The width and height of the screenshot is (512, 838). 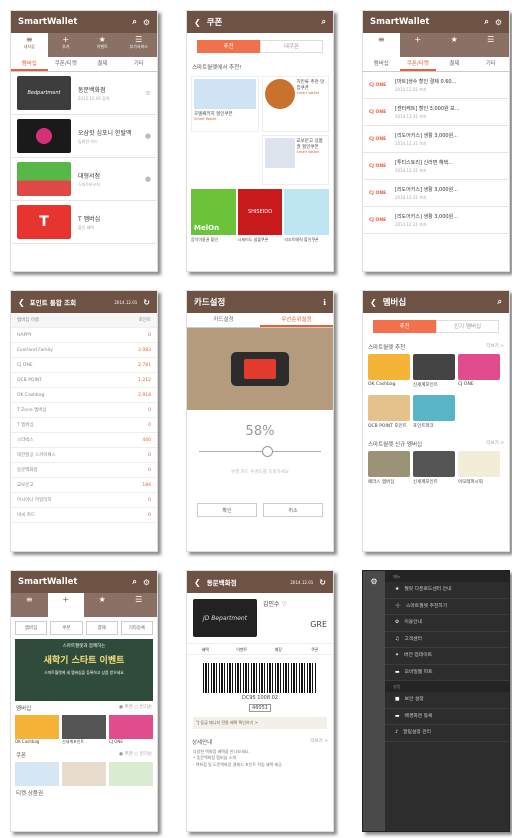 I want to click on list-item: T T 멤버십 할인 혜택, so click(x=84, y=222).